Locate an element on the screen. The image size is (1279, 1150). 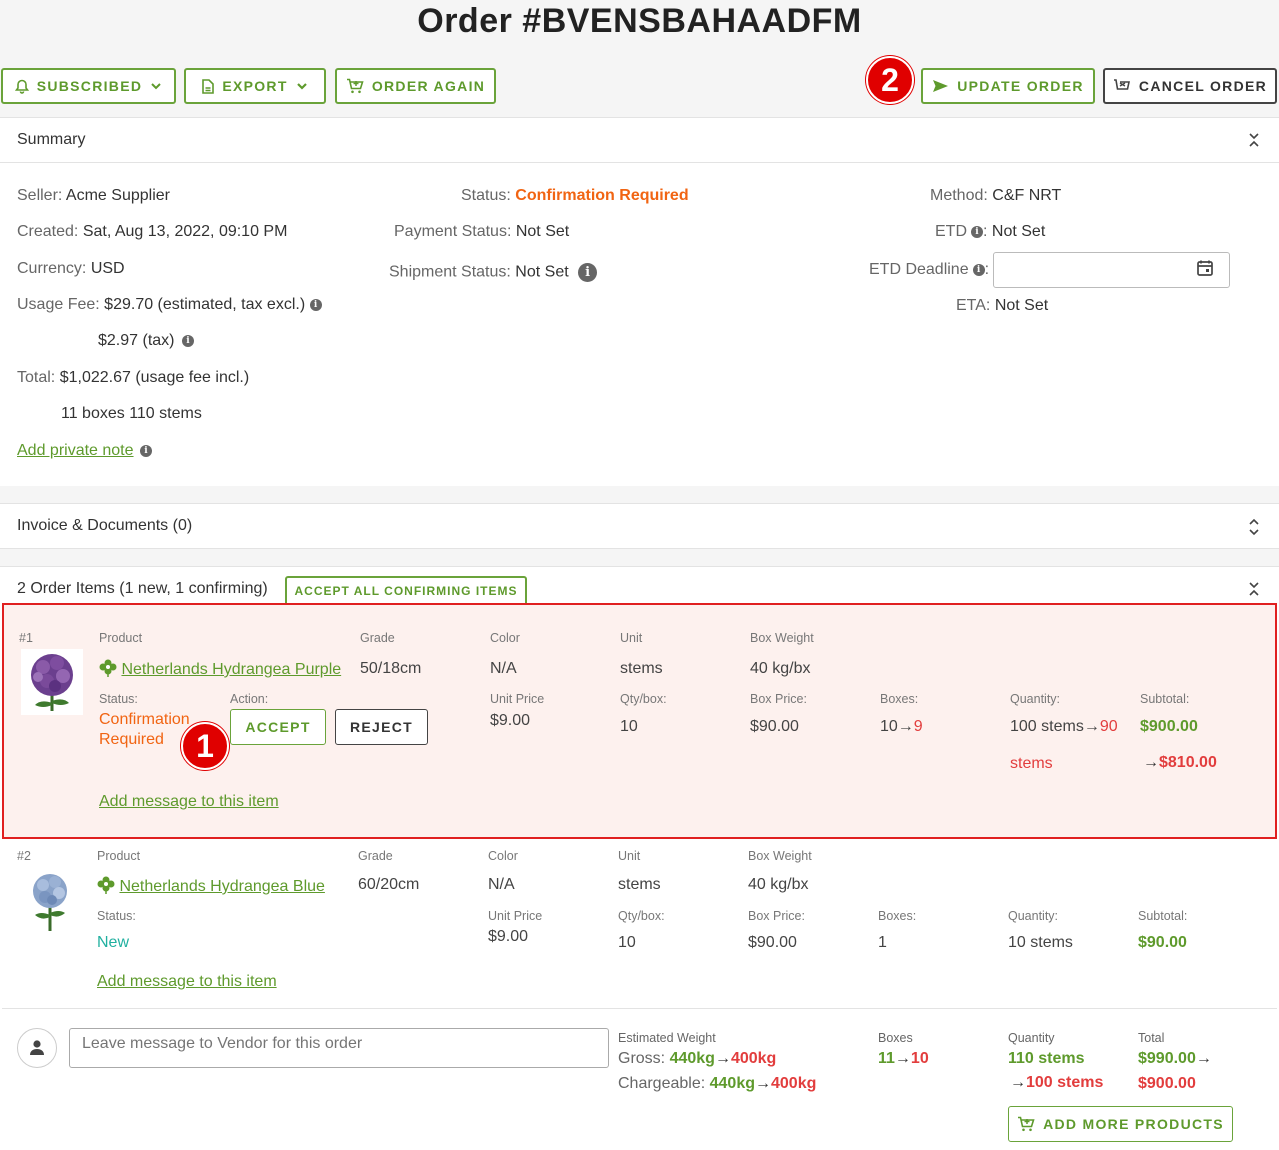
currency-label: Currency: is located at coordinates (52, 268).